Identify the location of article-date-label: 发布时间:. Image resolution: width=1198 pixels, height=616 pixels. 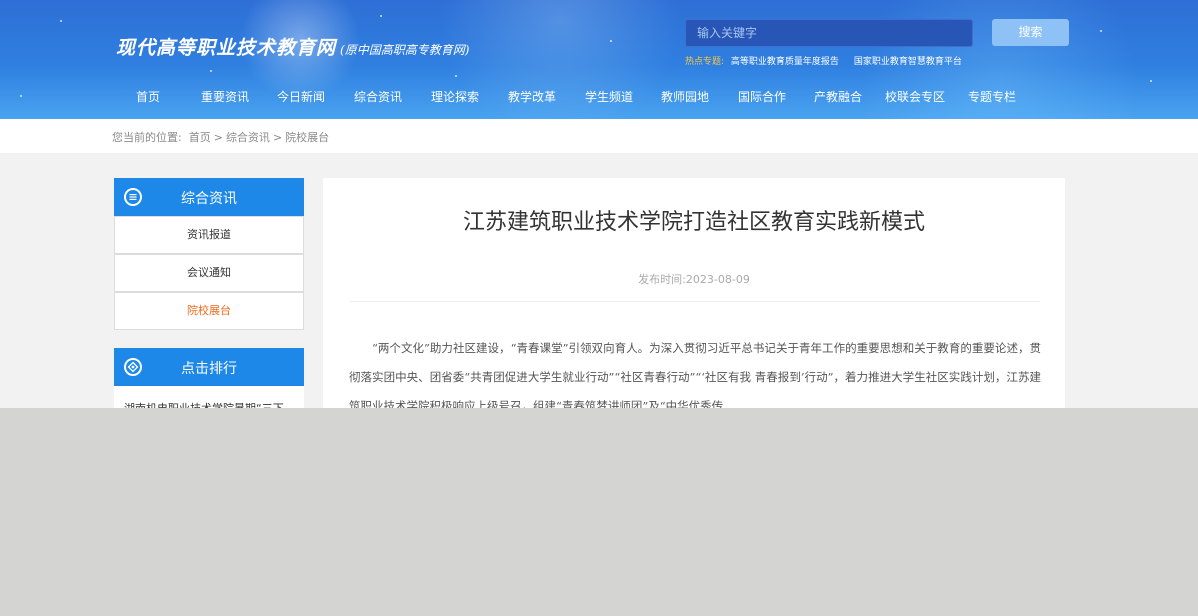
(662, 279).